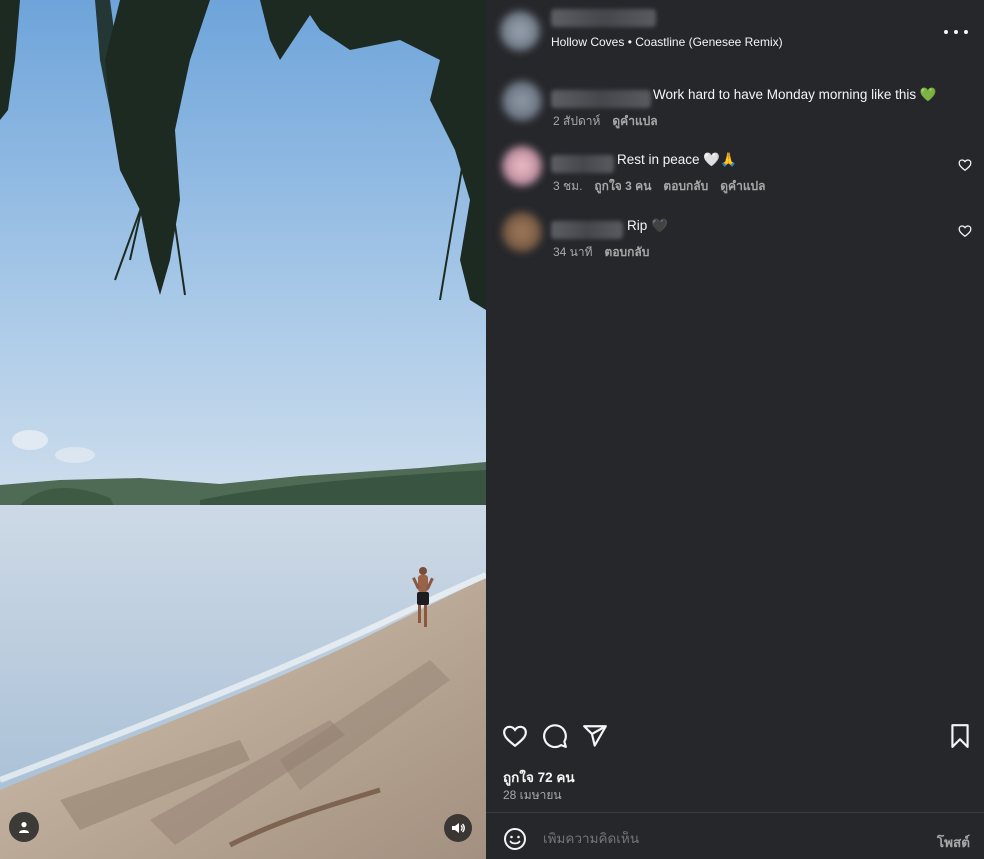  I want to click on comment-text: Rip 🖤, so click(647, 225).